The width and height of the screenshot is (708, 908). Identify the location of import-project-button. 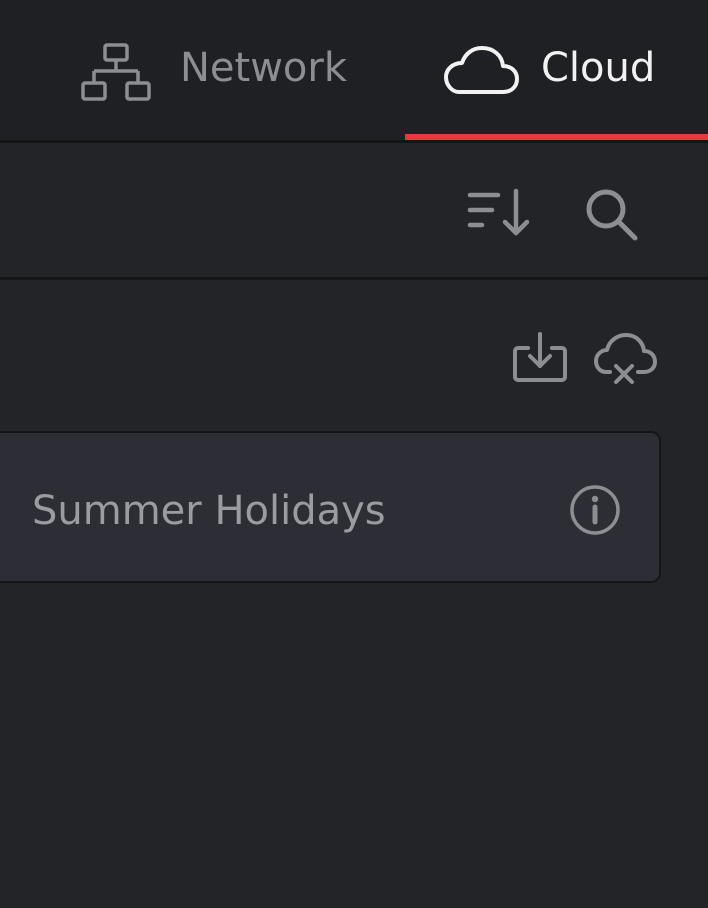
(540, 358).